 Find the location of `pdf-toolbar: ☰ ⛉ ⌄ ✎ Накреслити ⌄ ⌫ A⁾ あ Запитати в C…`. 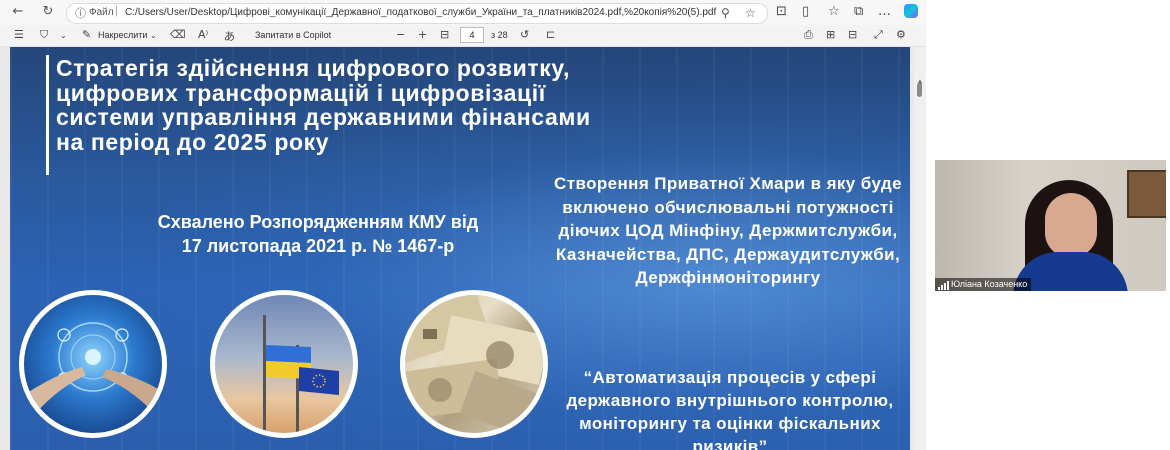

pdf-toolbar: ☰ ⛉ ⌄ ✎ Накреслити ⌄ ⌫ A⁾ あ Запитати в C… is located at coordinates (463, 36).